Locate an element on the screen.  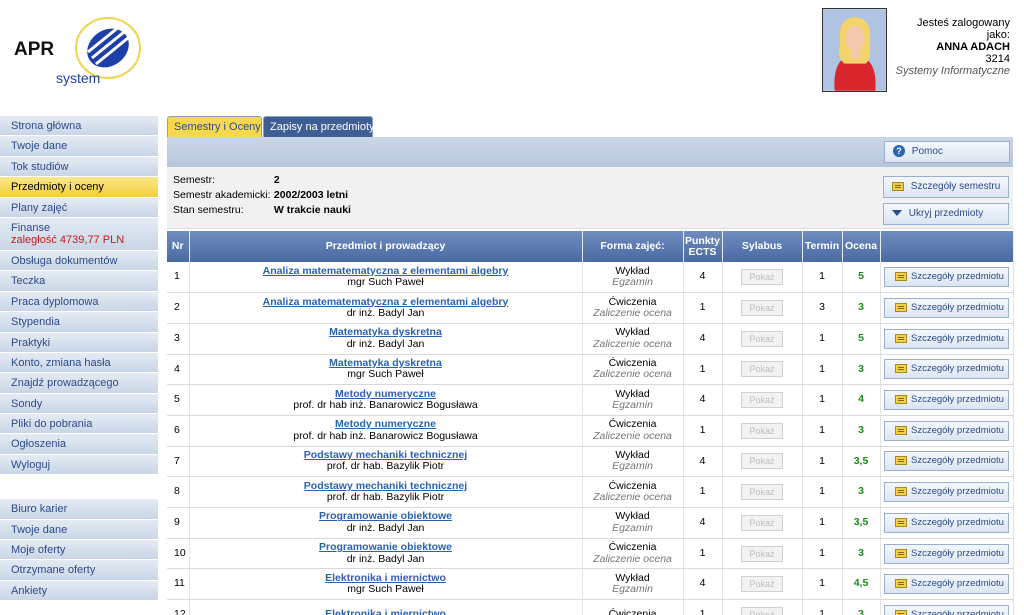
semester-details-button: Szczegóły semestru is located at coordinates (946, 187).